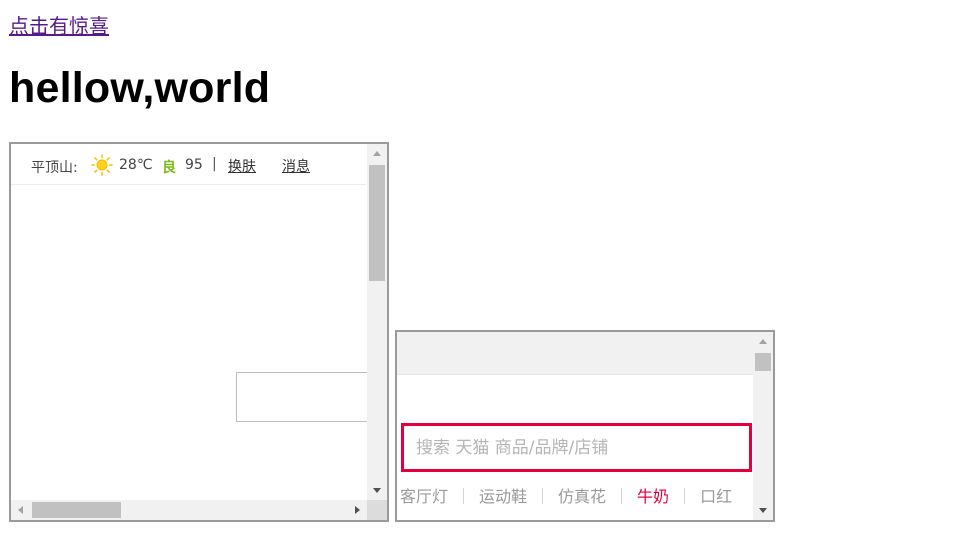 The height and width of the screenshot is (551, 977). I want to click on surprise-link: 点击有惊喜, so click(59, 24).